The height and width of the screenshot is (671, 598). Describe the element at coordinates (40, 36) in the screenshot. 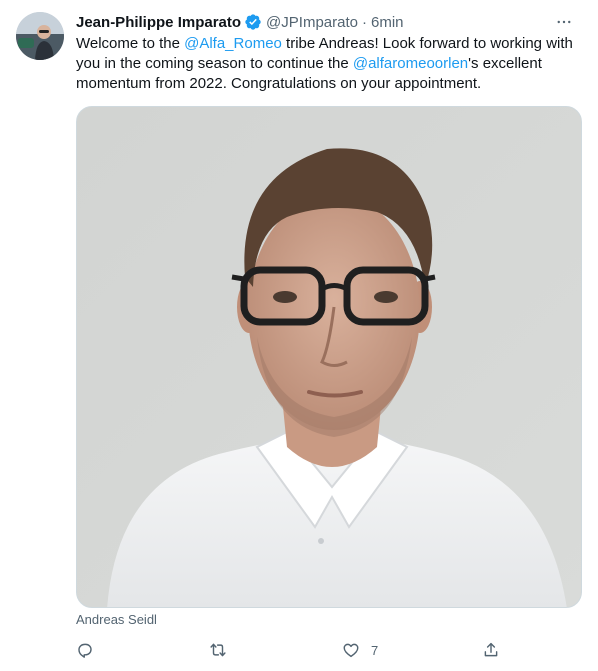

I see `avatar` at that location.